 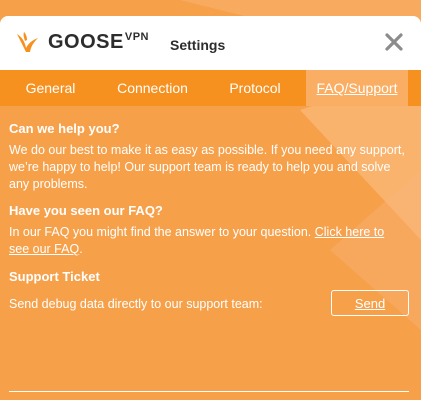 I want to click on tab-protocol: Protocol, so click(x=255, y=88).